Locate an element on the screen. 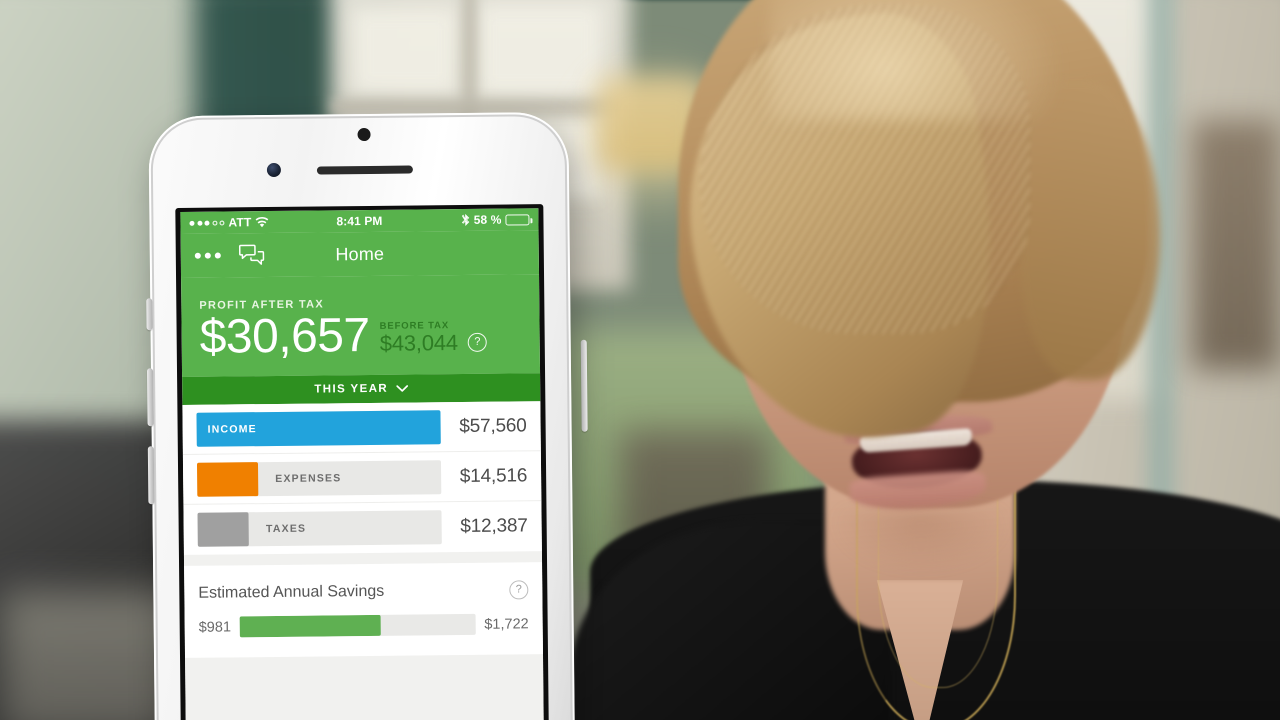 The image size is (1280, 720). before-tax-value: $43,044 is located at coordinates (419, 342).